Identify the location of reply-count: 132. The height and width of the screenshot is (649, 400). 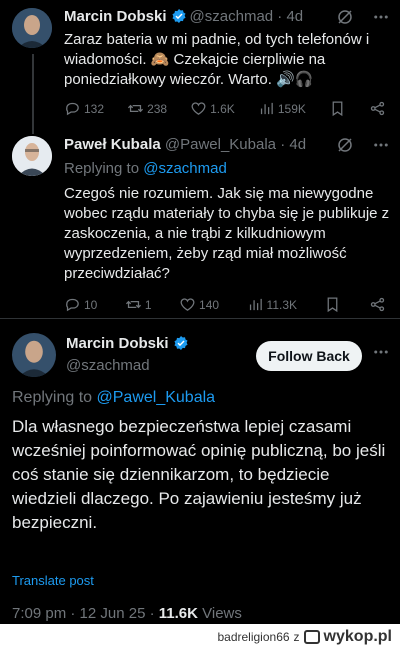
(94, 108).